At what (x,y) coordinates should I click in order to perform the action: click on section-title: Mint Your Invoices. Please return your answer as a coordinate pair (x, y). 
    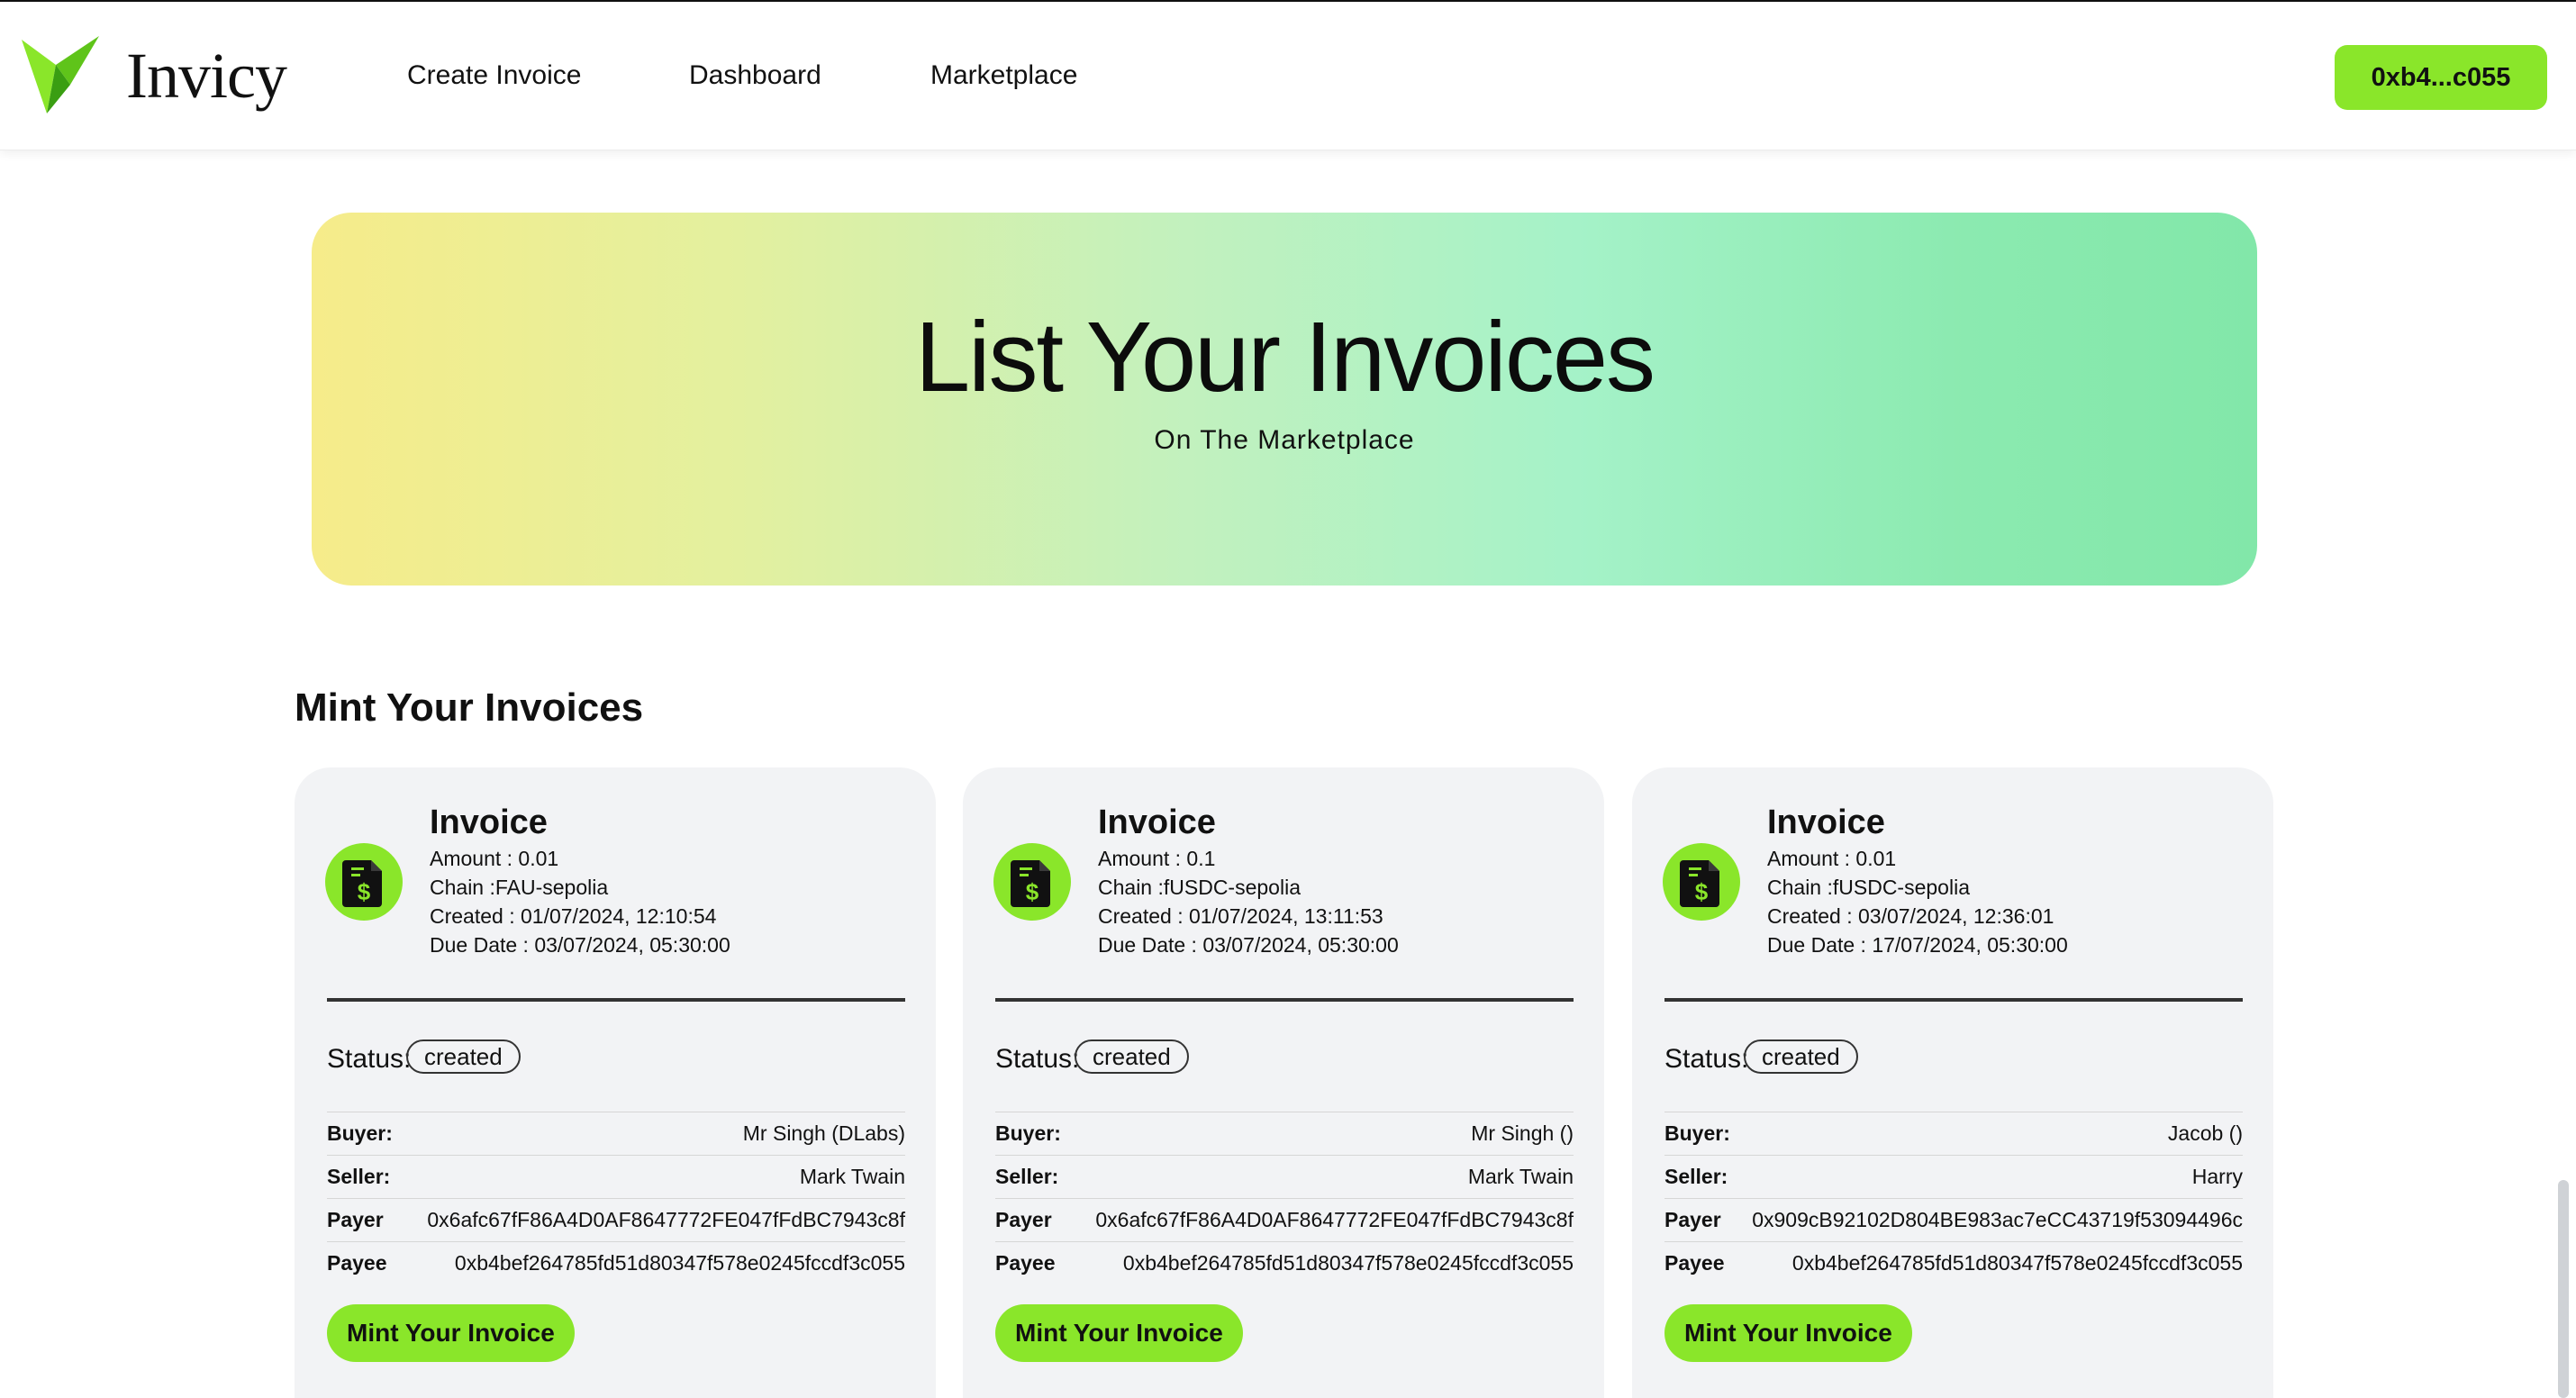
    Looking at the image, I should click on (469, 708).